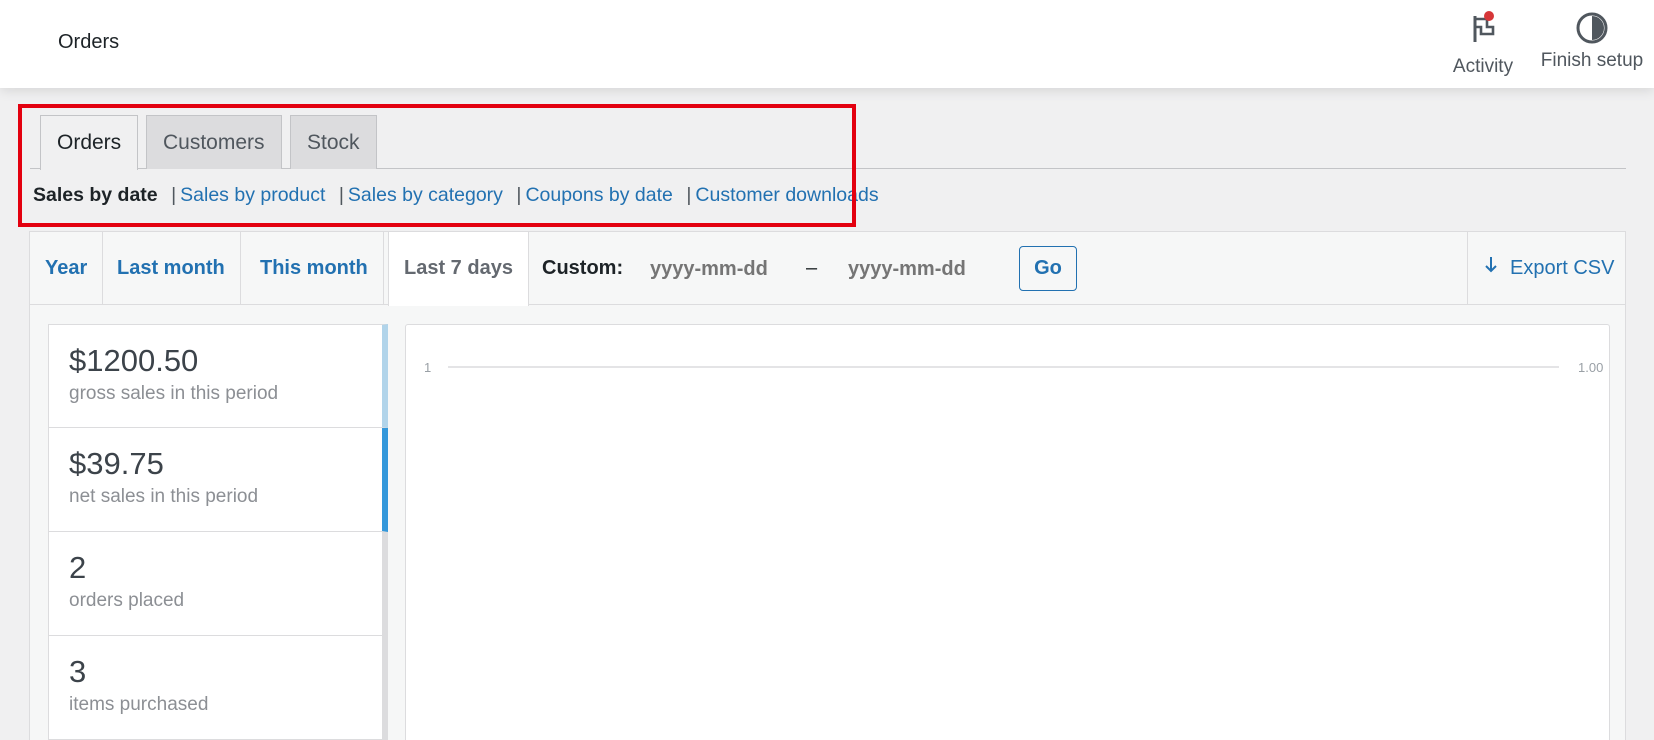  What do you see at coordinates (1483, 28) in the screenshot?
I see `flag-icon` at bounding box center [1483, 28].